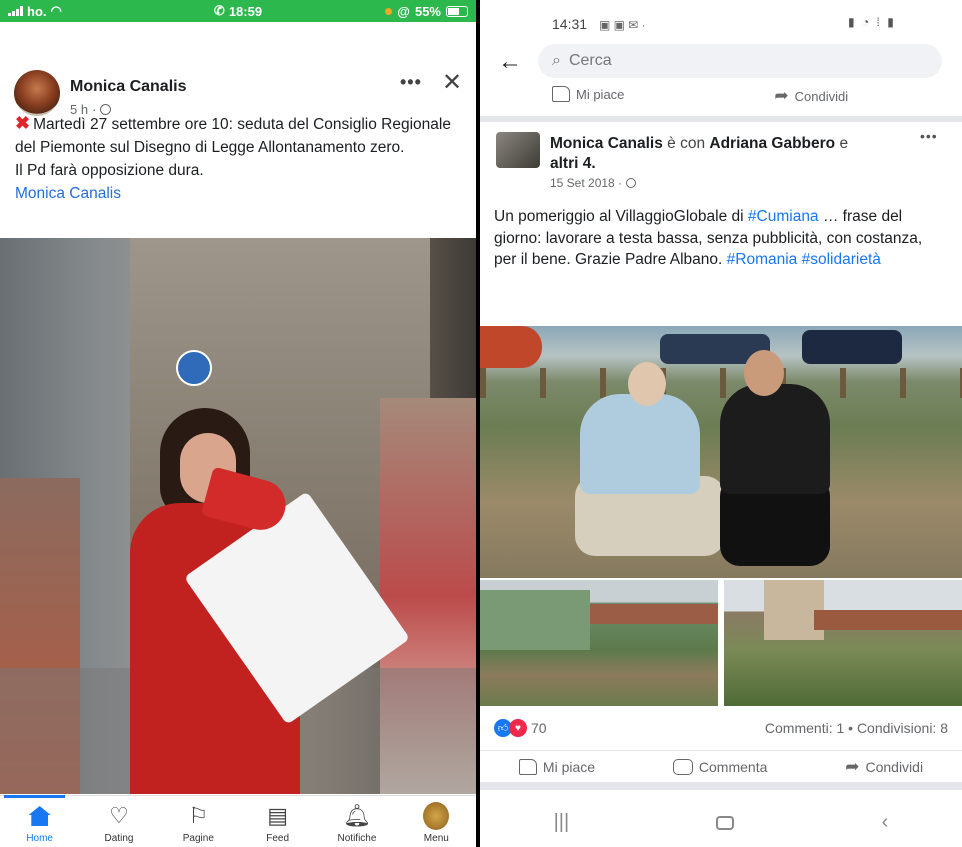 The width and height of the screenshot is (962, 847). I want to click on recent-apps-icon: |||, so click(562, 822).